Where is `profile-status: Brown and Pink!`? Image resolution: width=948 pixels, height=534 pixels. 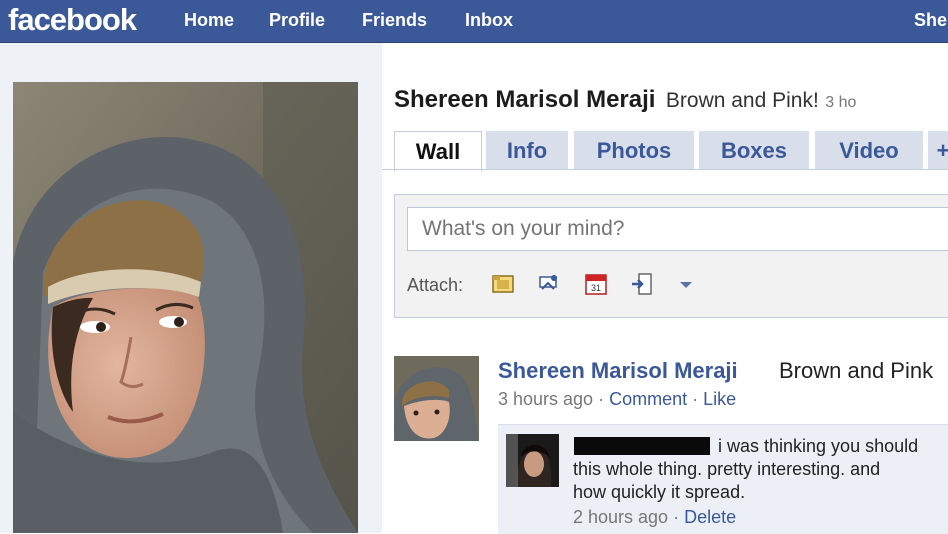
profile-status: Brown and Pink! is located at coordinates (742, 100).